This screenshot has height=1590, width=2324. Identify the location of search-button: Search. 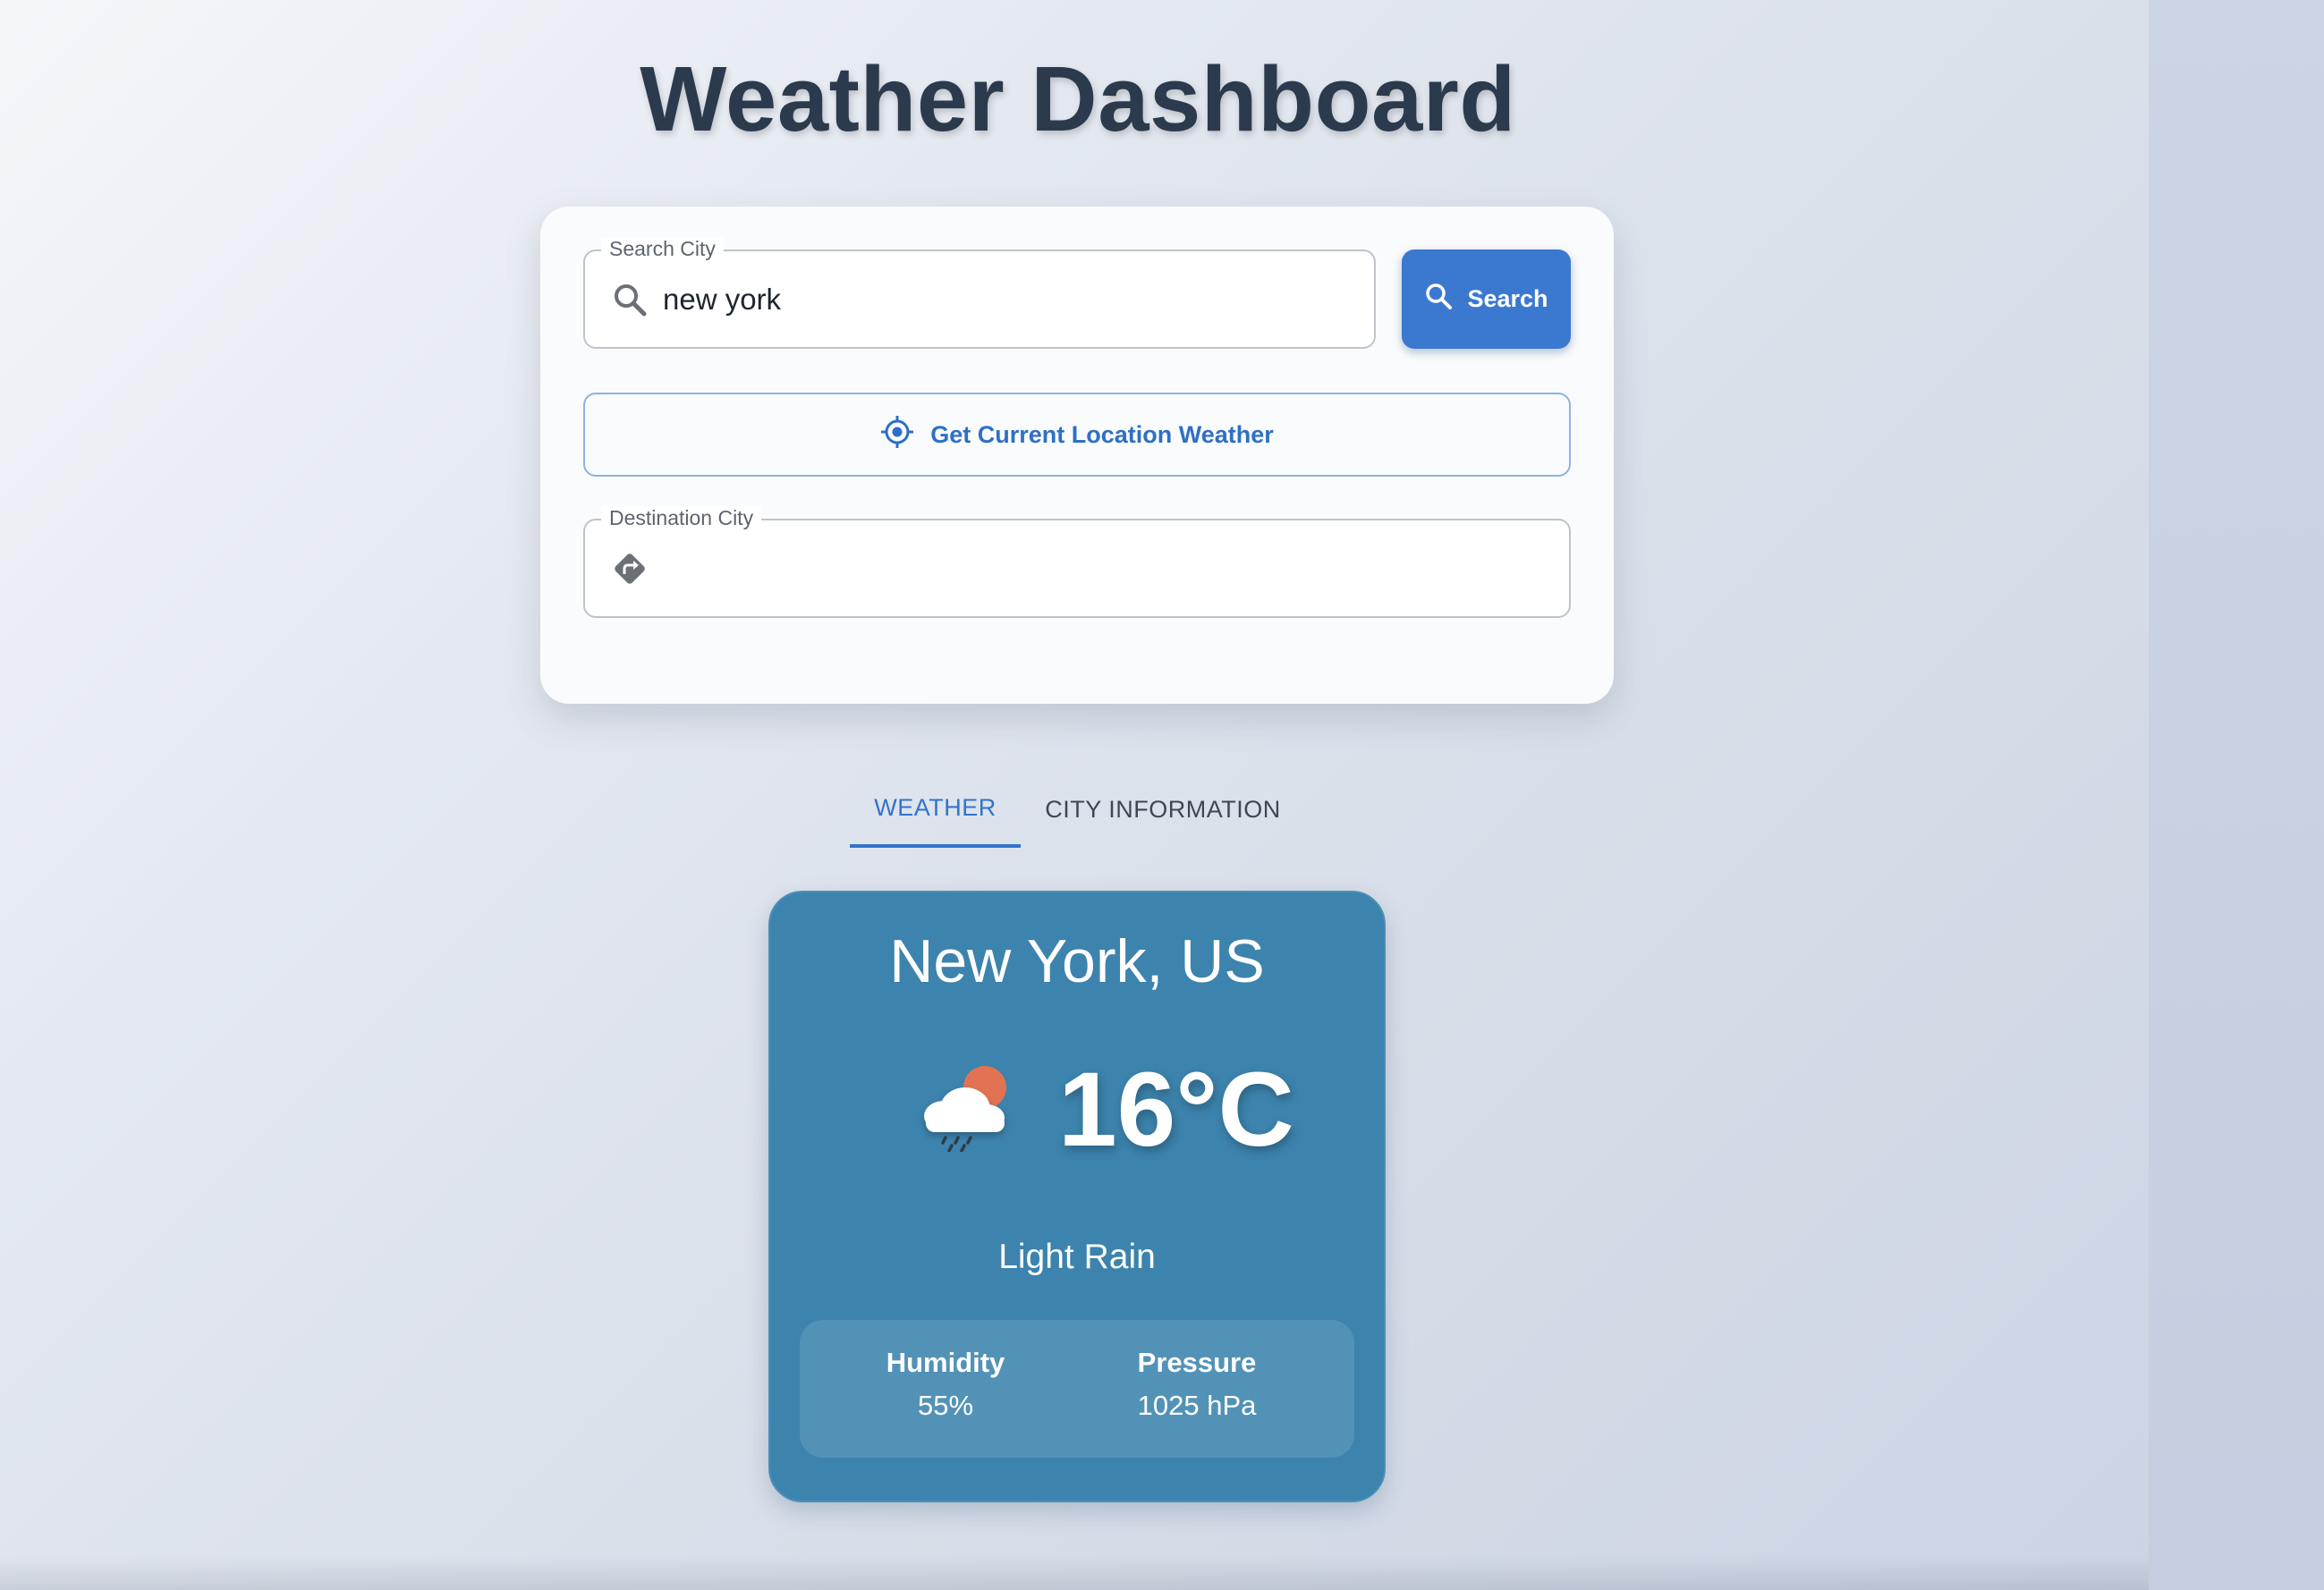
(1486, 299).